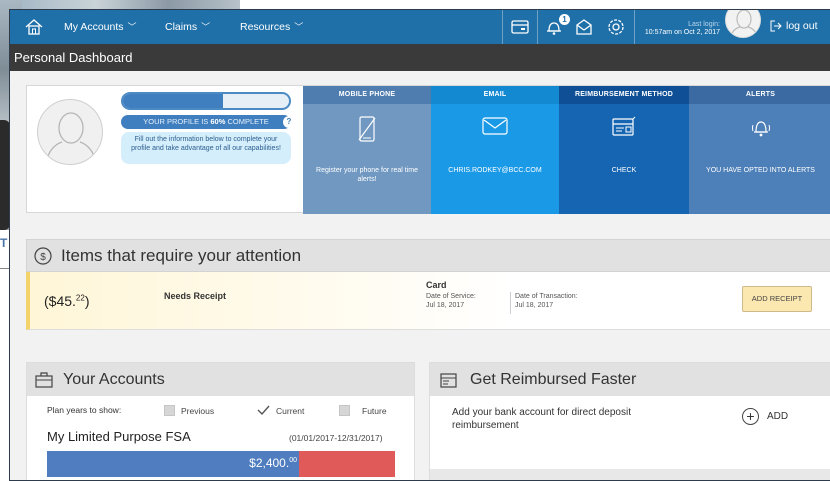 This screenshot has height=481, width=830. What do you see at coordinates (119, 436) in the screenshot?
I see `account-name: My Limited Purpose FSA` at bounding box center [119, 436].